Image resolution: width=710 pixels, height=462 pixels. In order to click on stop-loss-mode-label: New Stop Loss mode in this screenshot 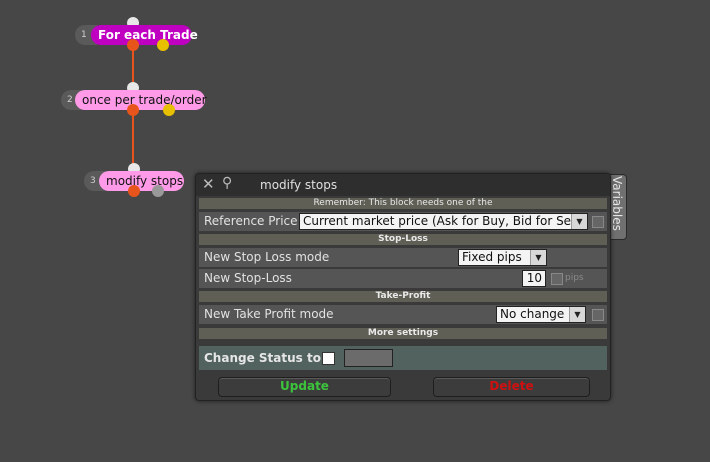, I will do `click(267, 257)`.